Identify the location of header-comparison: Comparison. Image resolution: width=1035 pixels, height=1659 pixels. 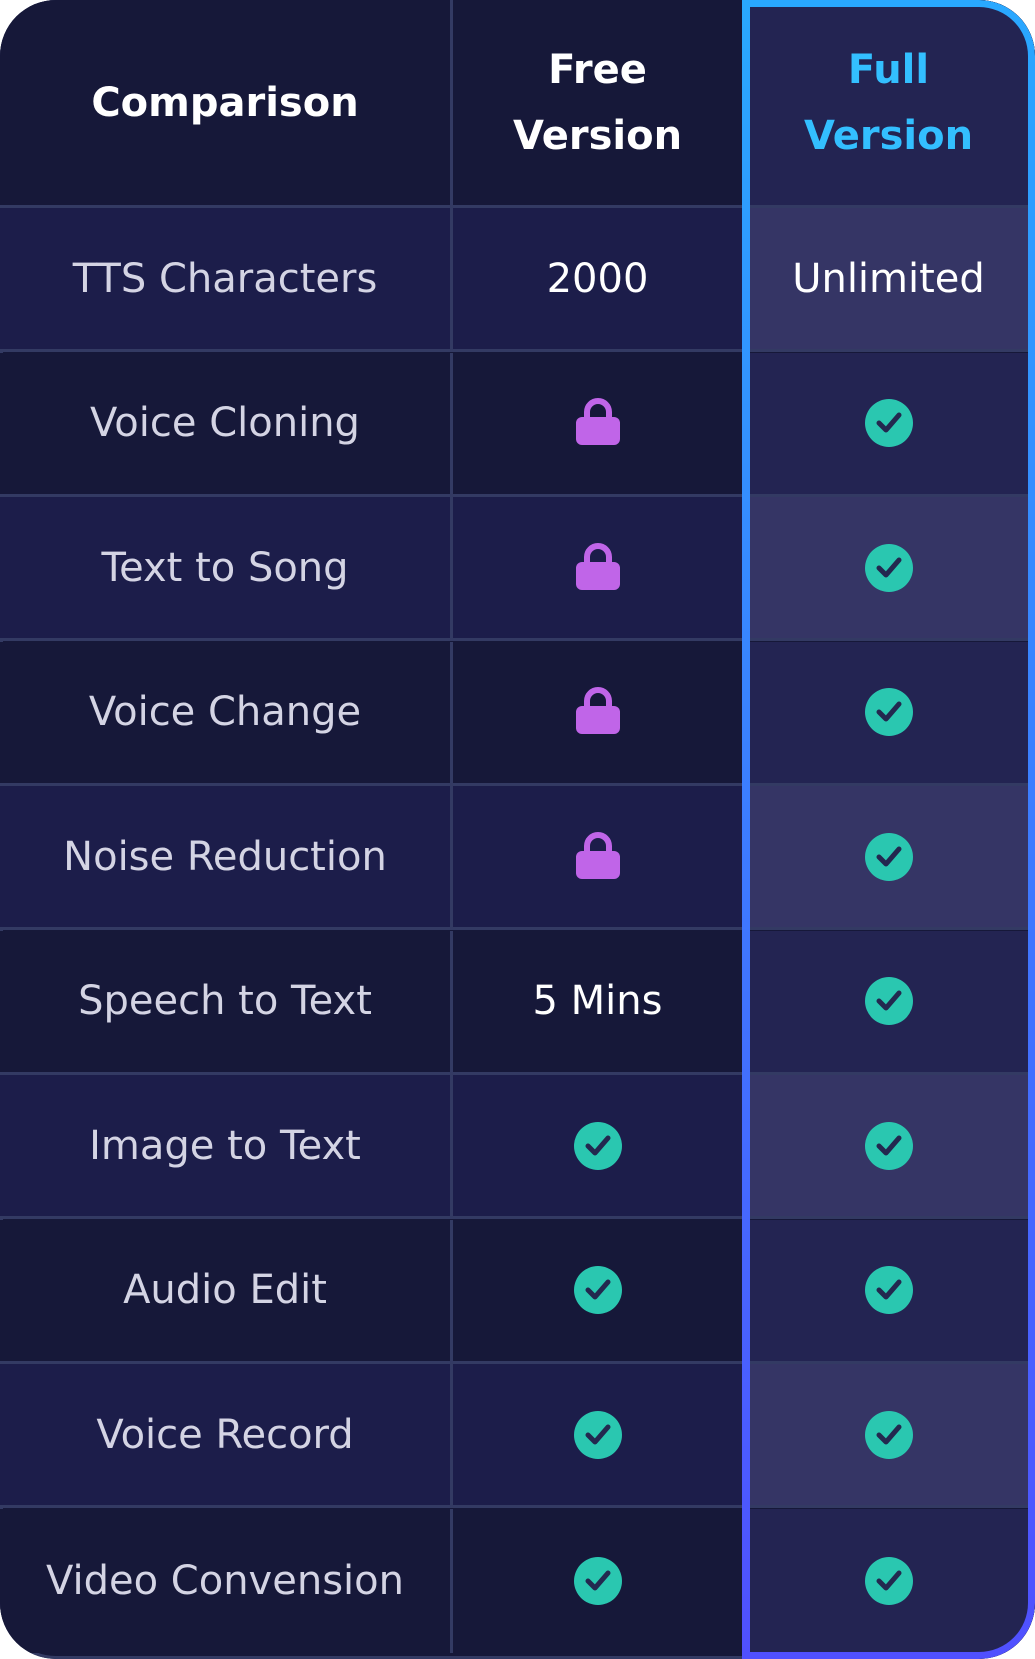
(226, 102).